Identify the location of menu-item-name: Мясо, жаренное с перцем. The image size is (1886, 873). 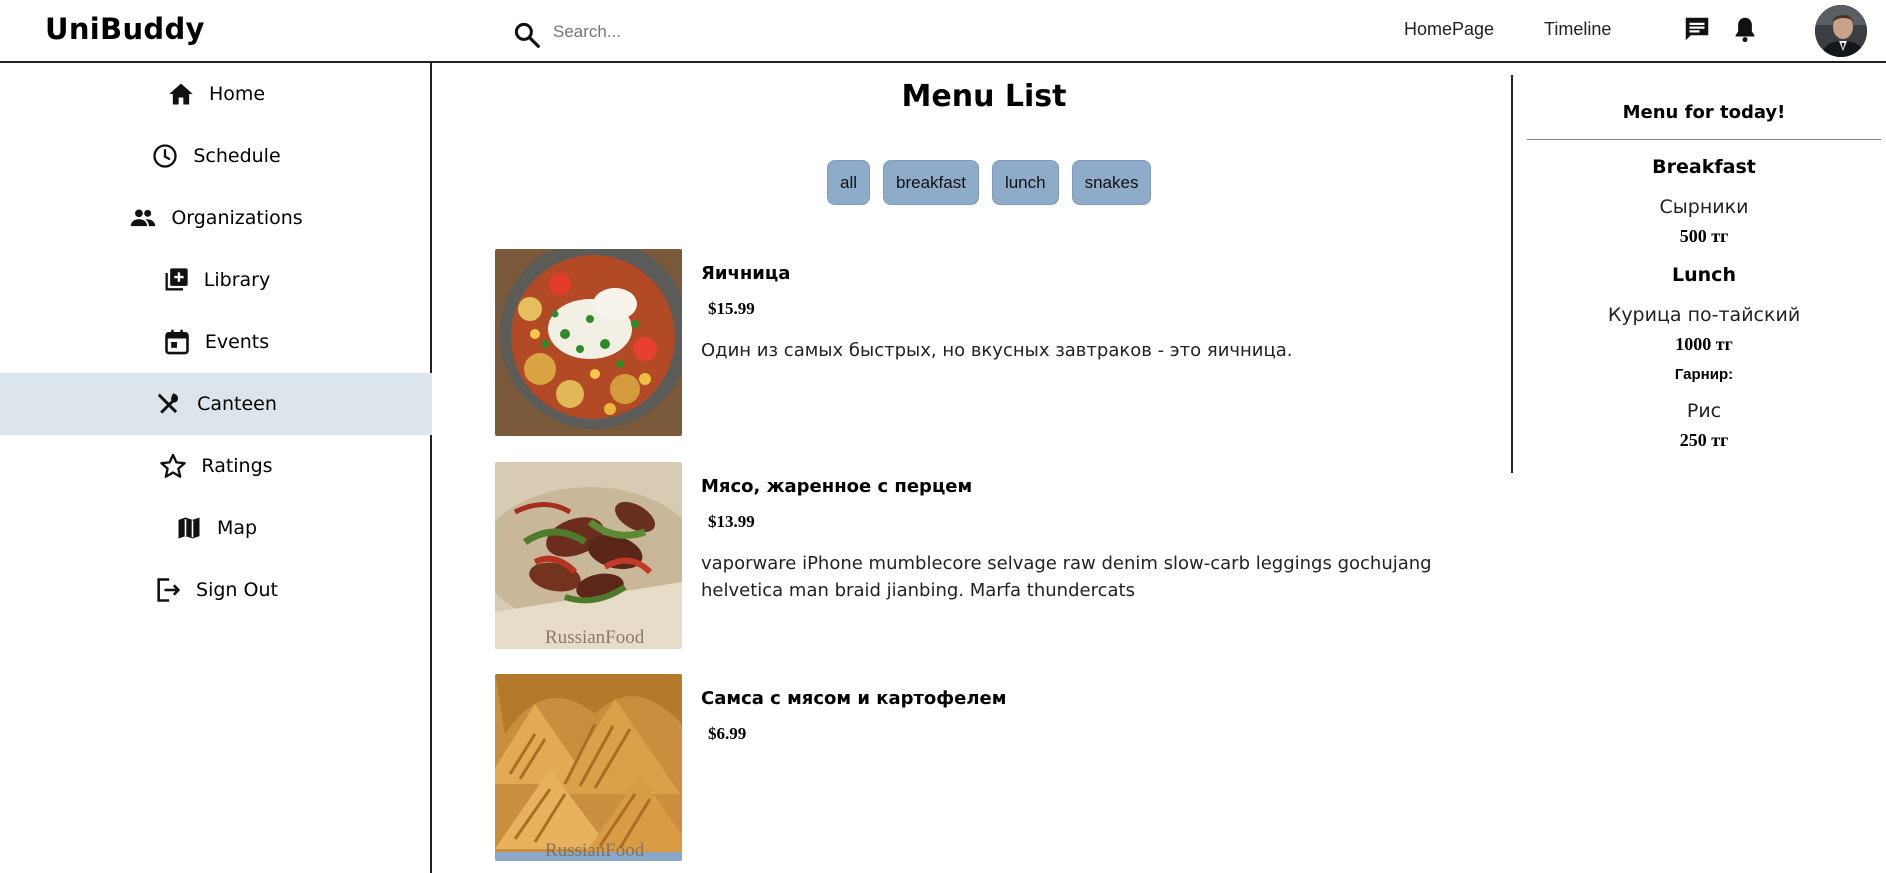
(837, 486).